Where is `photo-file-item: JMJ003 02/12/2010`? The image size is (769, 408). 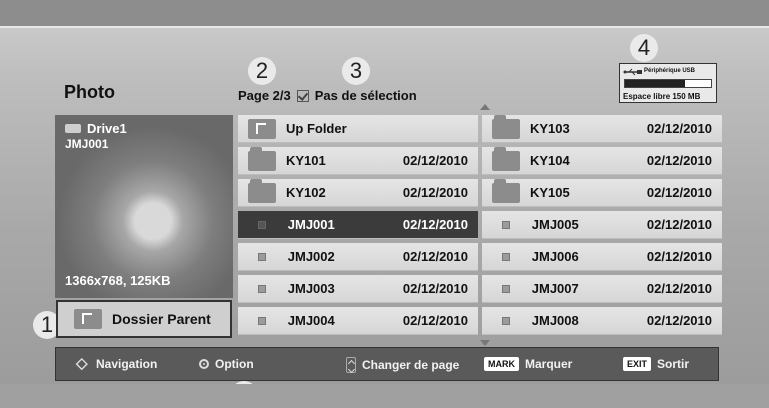
photo-file-item: JMJ003 02/12/2010 is located at coordinates (358, 289).